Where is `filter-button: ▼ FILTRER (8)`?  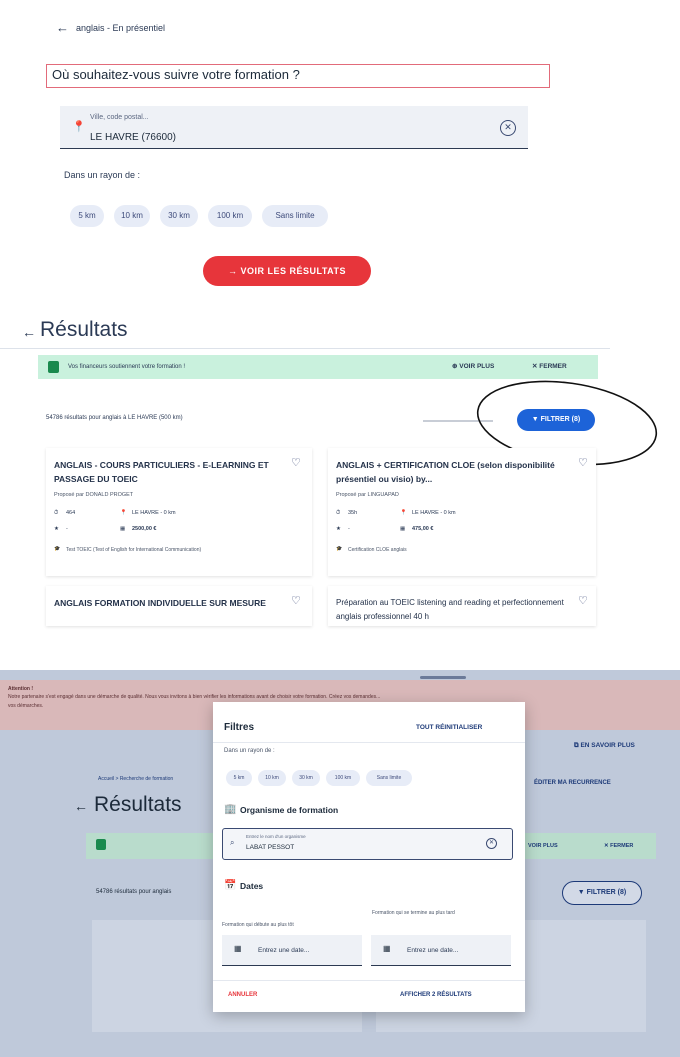
filter-button: ▼ FILTRER (8) is located at coordinates (602, 893).